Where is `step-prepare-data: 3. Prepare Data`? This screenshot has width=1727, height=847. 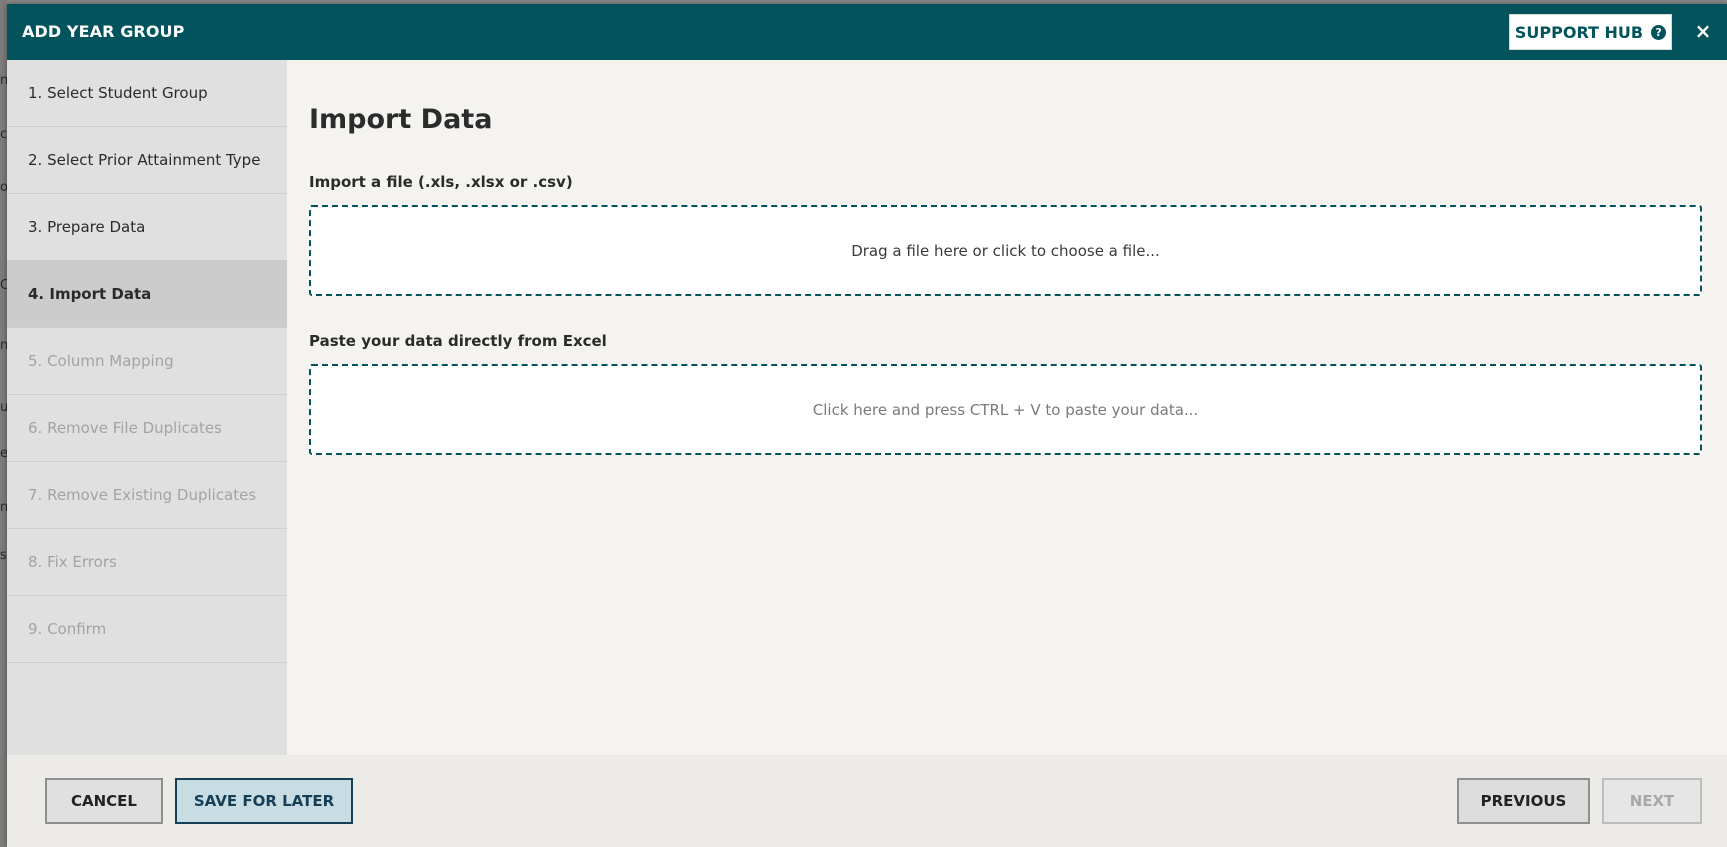 step-prepare-data: 3. Prepare Data is located at coordinates (147, 227).